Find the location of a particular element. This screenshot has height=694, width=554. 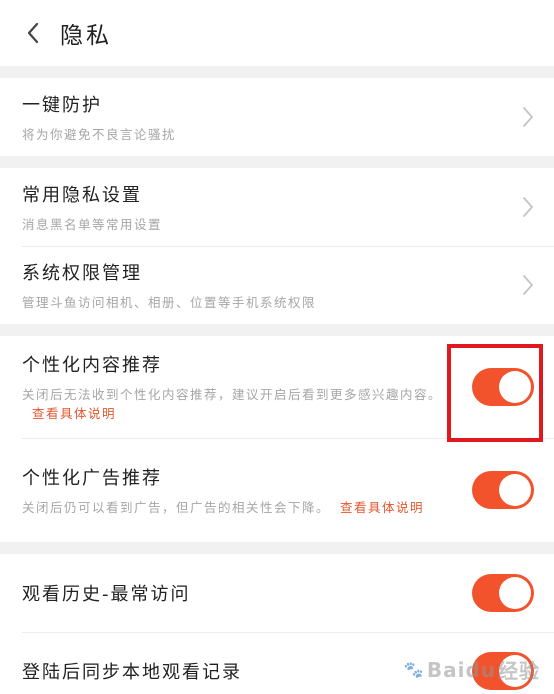

row-description-text: 关闭后无法收到个性化内容推荐，建议开启后看到更多感兴趣内容。 is located at coordinates (232, 394).